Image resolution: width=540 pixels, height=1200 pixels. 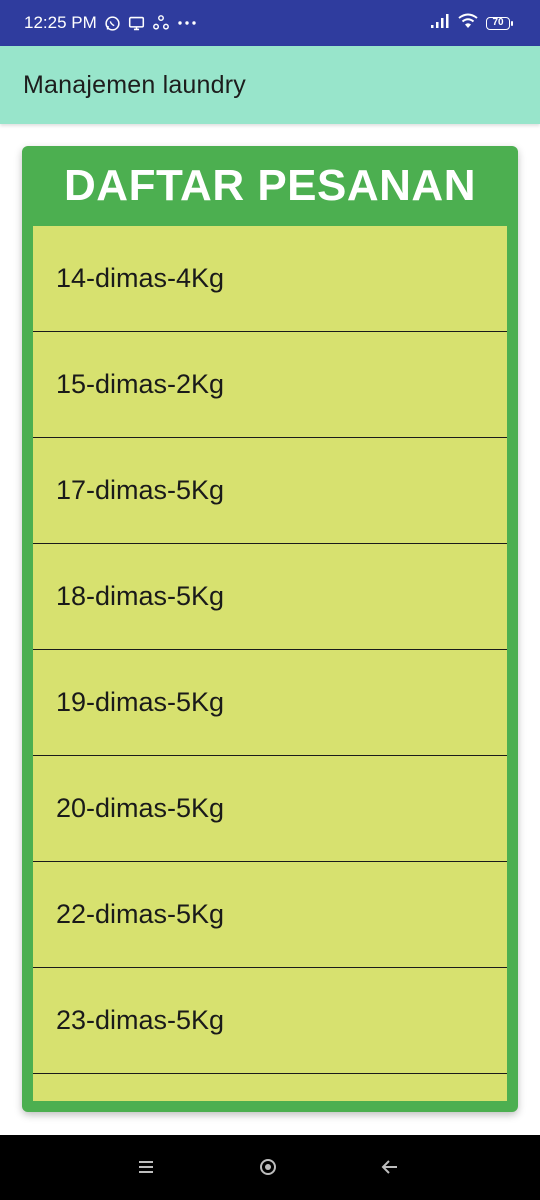 I want to click on app-bar: Manajemen laundry, so click(x=270, y=85).